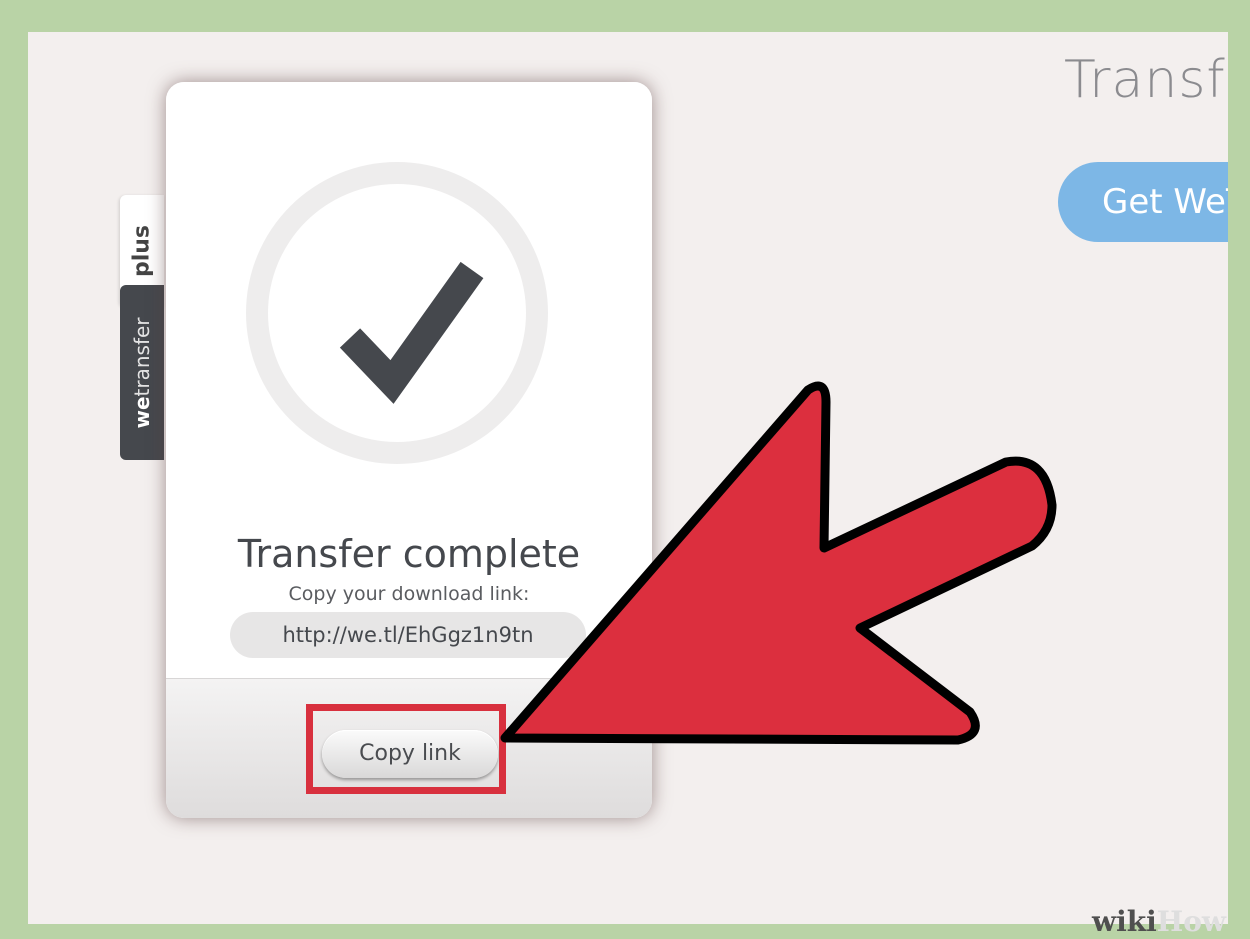 The height and width of the screenshot is (939, 1250). Describe the element at coordinates (1159, 921) in the screenshot. I see `wikihow-watermark: wikiHow` at that location.